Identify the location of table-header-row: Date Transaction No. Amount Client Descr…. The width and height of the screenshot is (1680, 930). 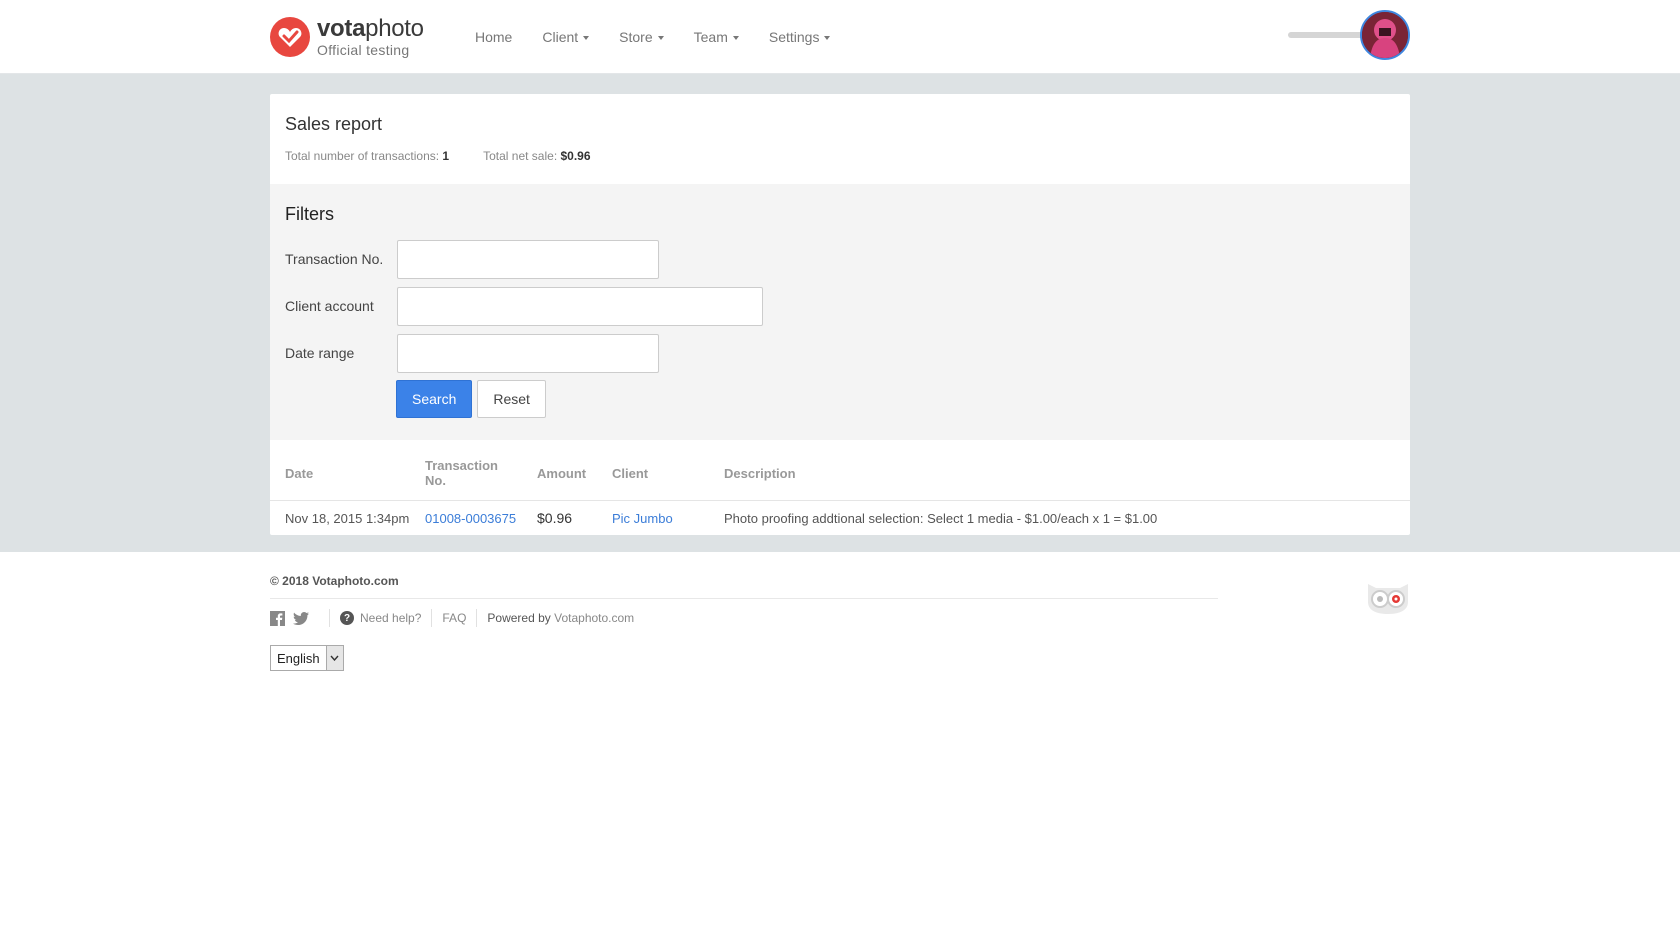
(840, 470).